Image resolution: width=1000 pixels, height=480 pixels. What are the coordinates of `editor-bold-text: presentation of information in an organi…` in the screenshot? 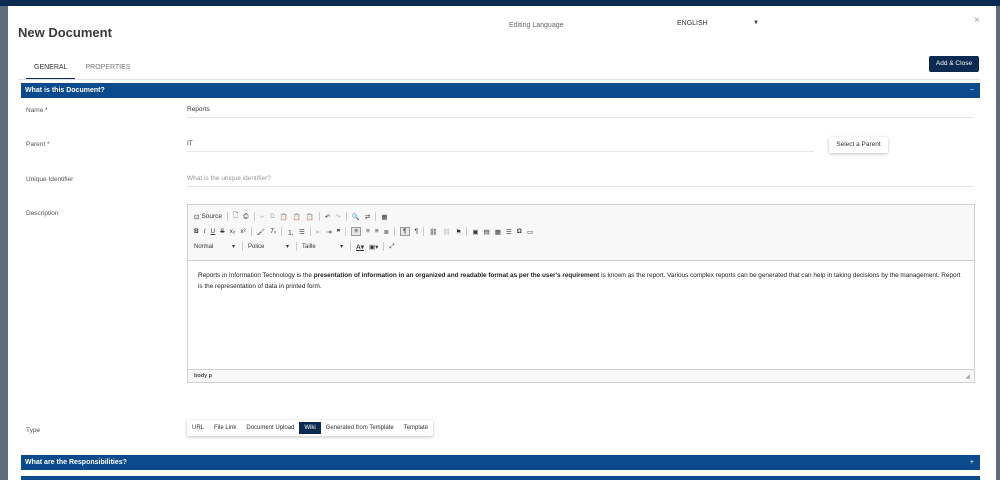 It's located at (456, 275).